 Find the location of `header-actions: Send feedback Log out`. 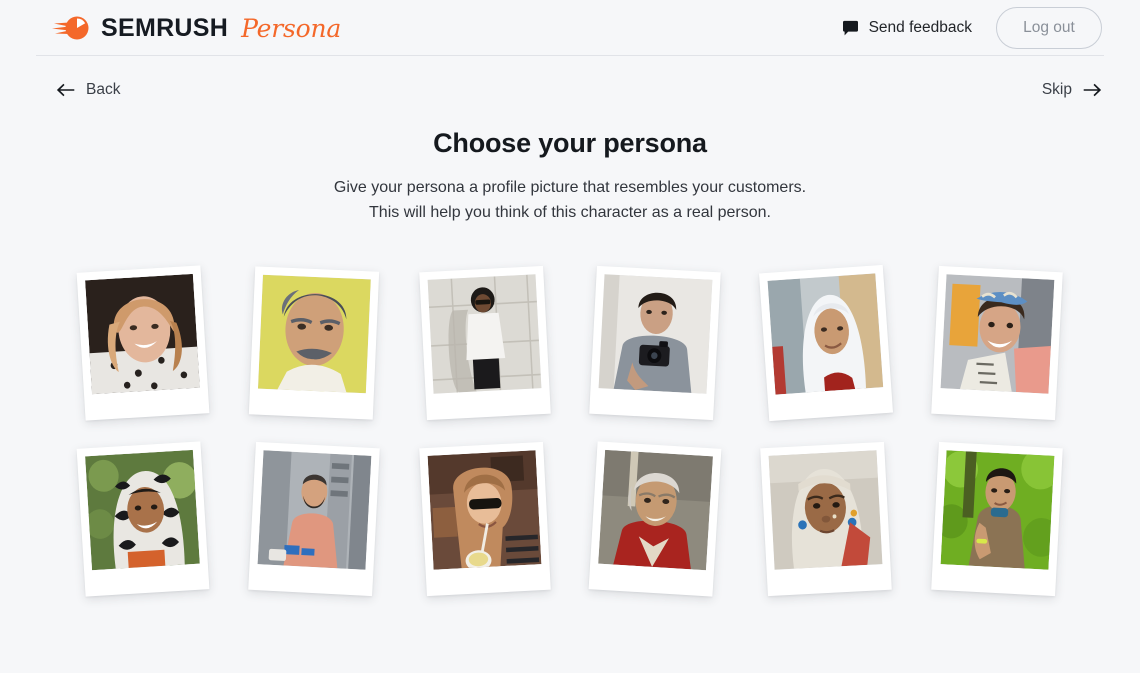

header-actions: Send feedback Log out is located at coordinates (972, 28).